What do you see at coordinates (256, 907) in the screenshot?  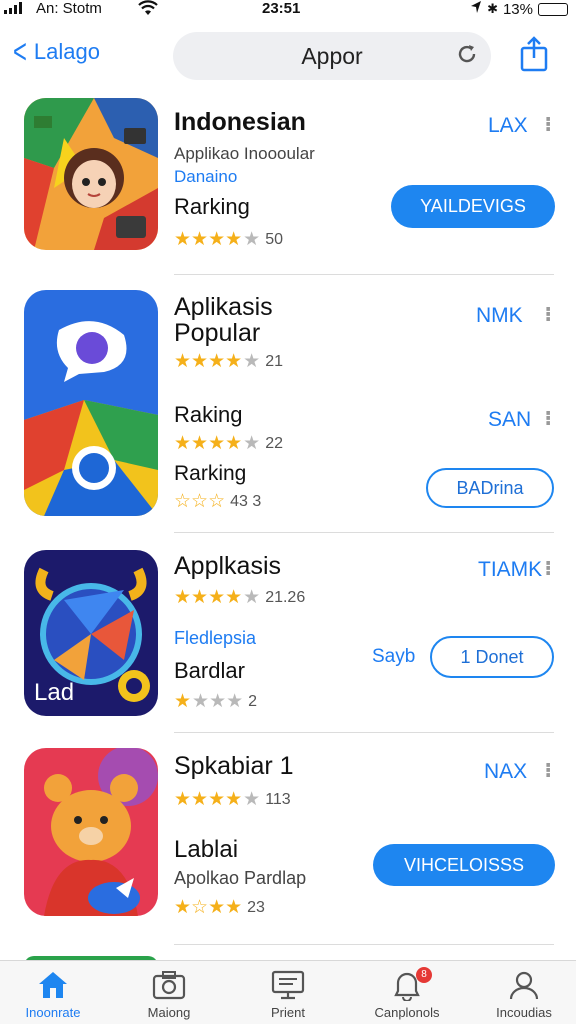 I see `rating-count: 23` at bounding box center [256, 907].